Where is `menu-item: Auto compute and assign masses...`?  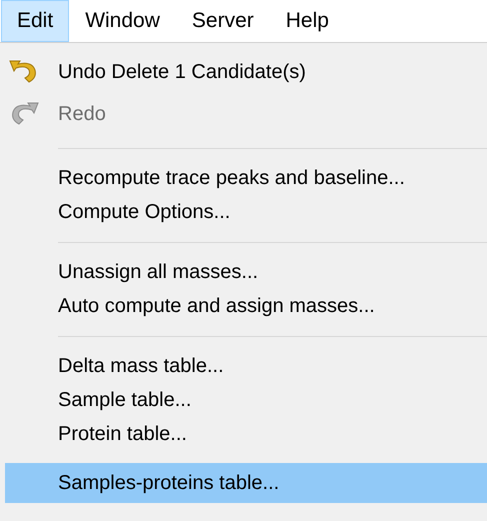
menu-item: Auto compute and assign masses... is located at coordinates (246, 306).